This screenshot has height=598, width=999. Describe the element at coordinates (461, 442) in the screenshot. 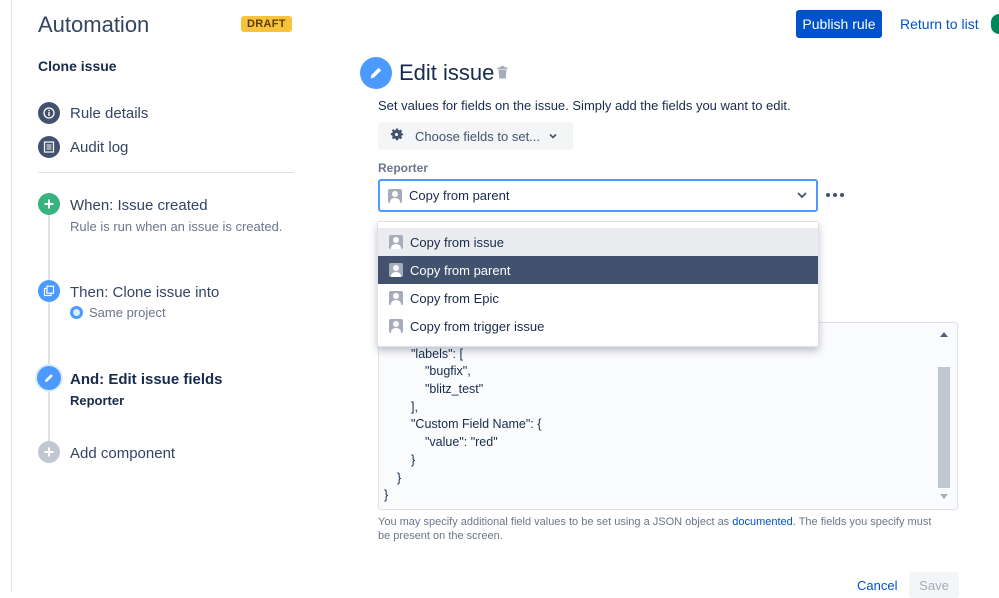

I see `code-line: "value": "red"` at that location.